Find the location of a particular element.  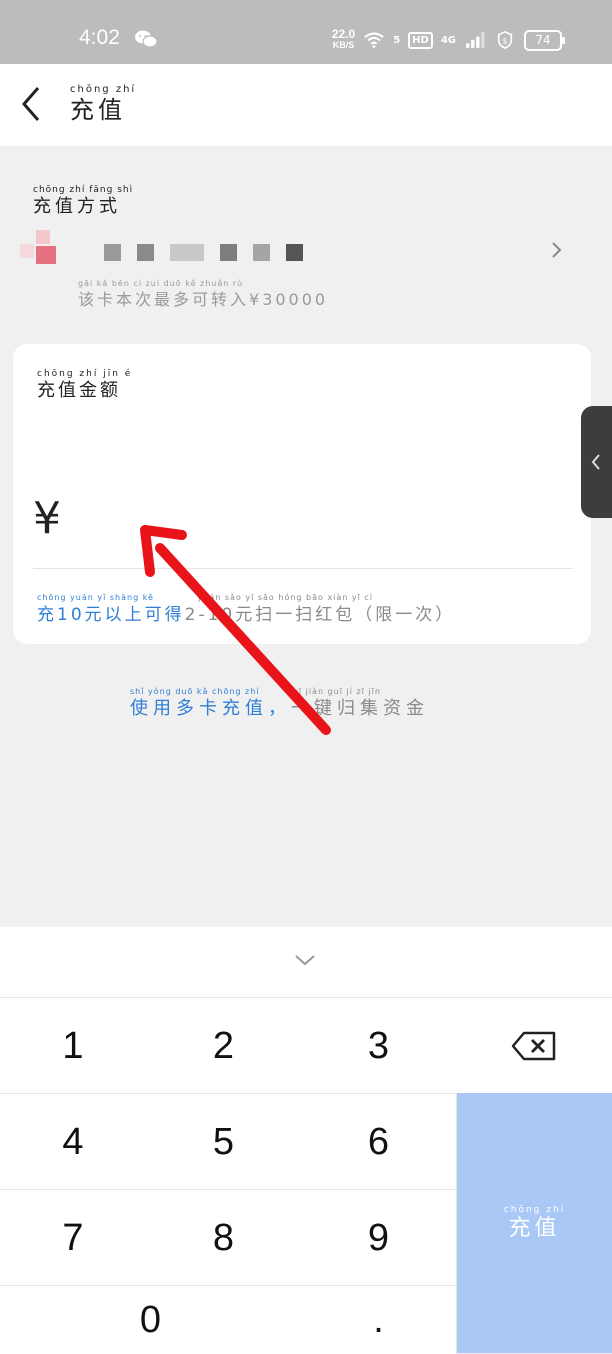

key-9: 9 is located at coordinates (379, 1237).